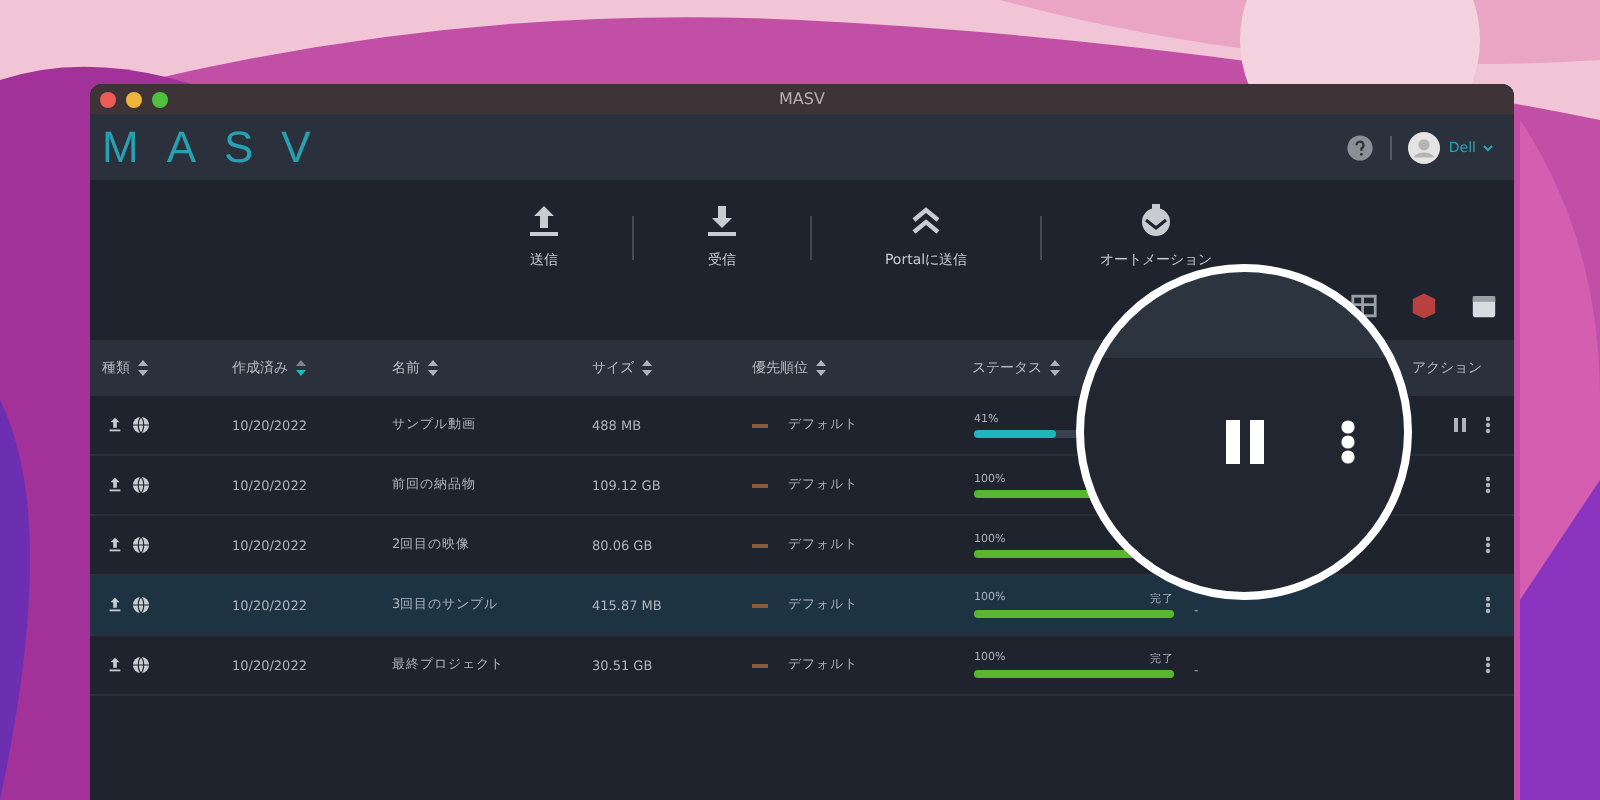 Image resolution: width=1600 pixels, height=800 pixels. Describe the element at coordinates (301, 368) in the screenshot. I see `sort-descending-icon` at that location.